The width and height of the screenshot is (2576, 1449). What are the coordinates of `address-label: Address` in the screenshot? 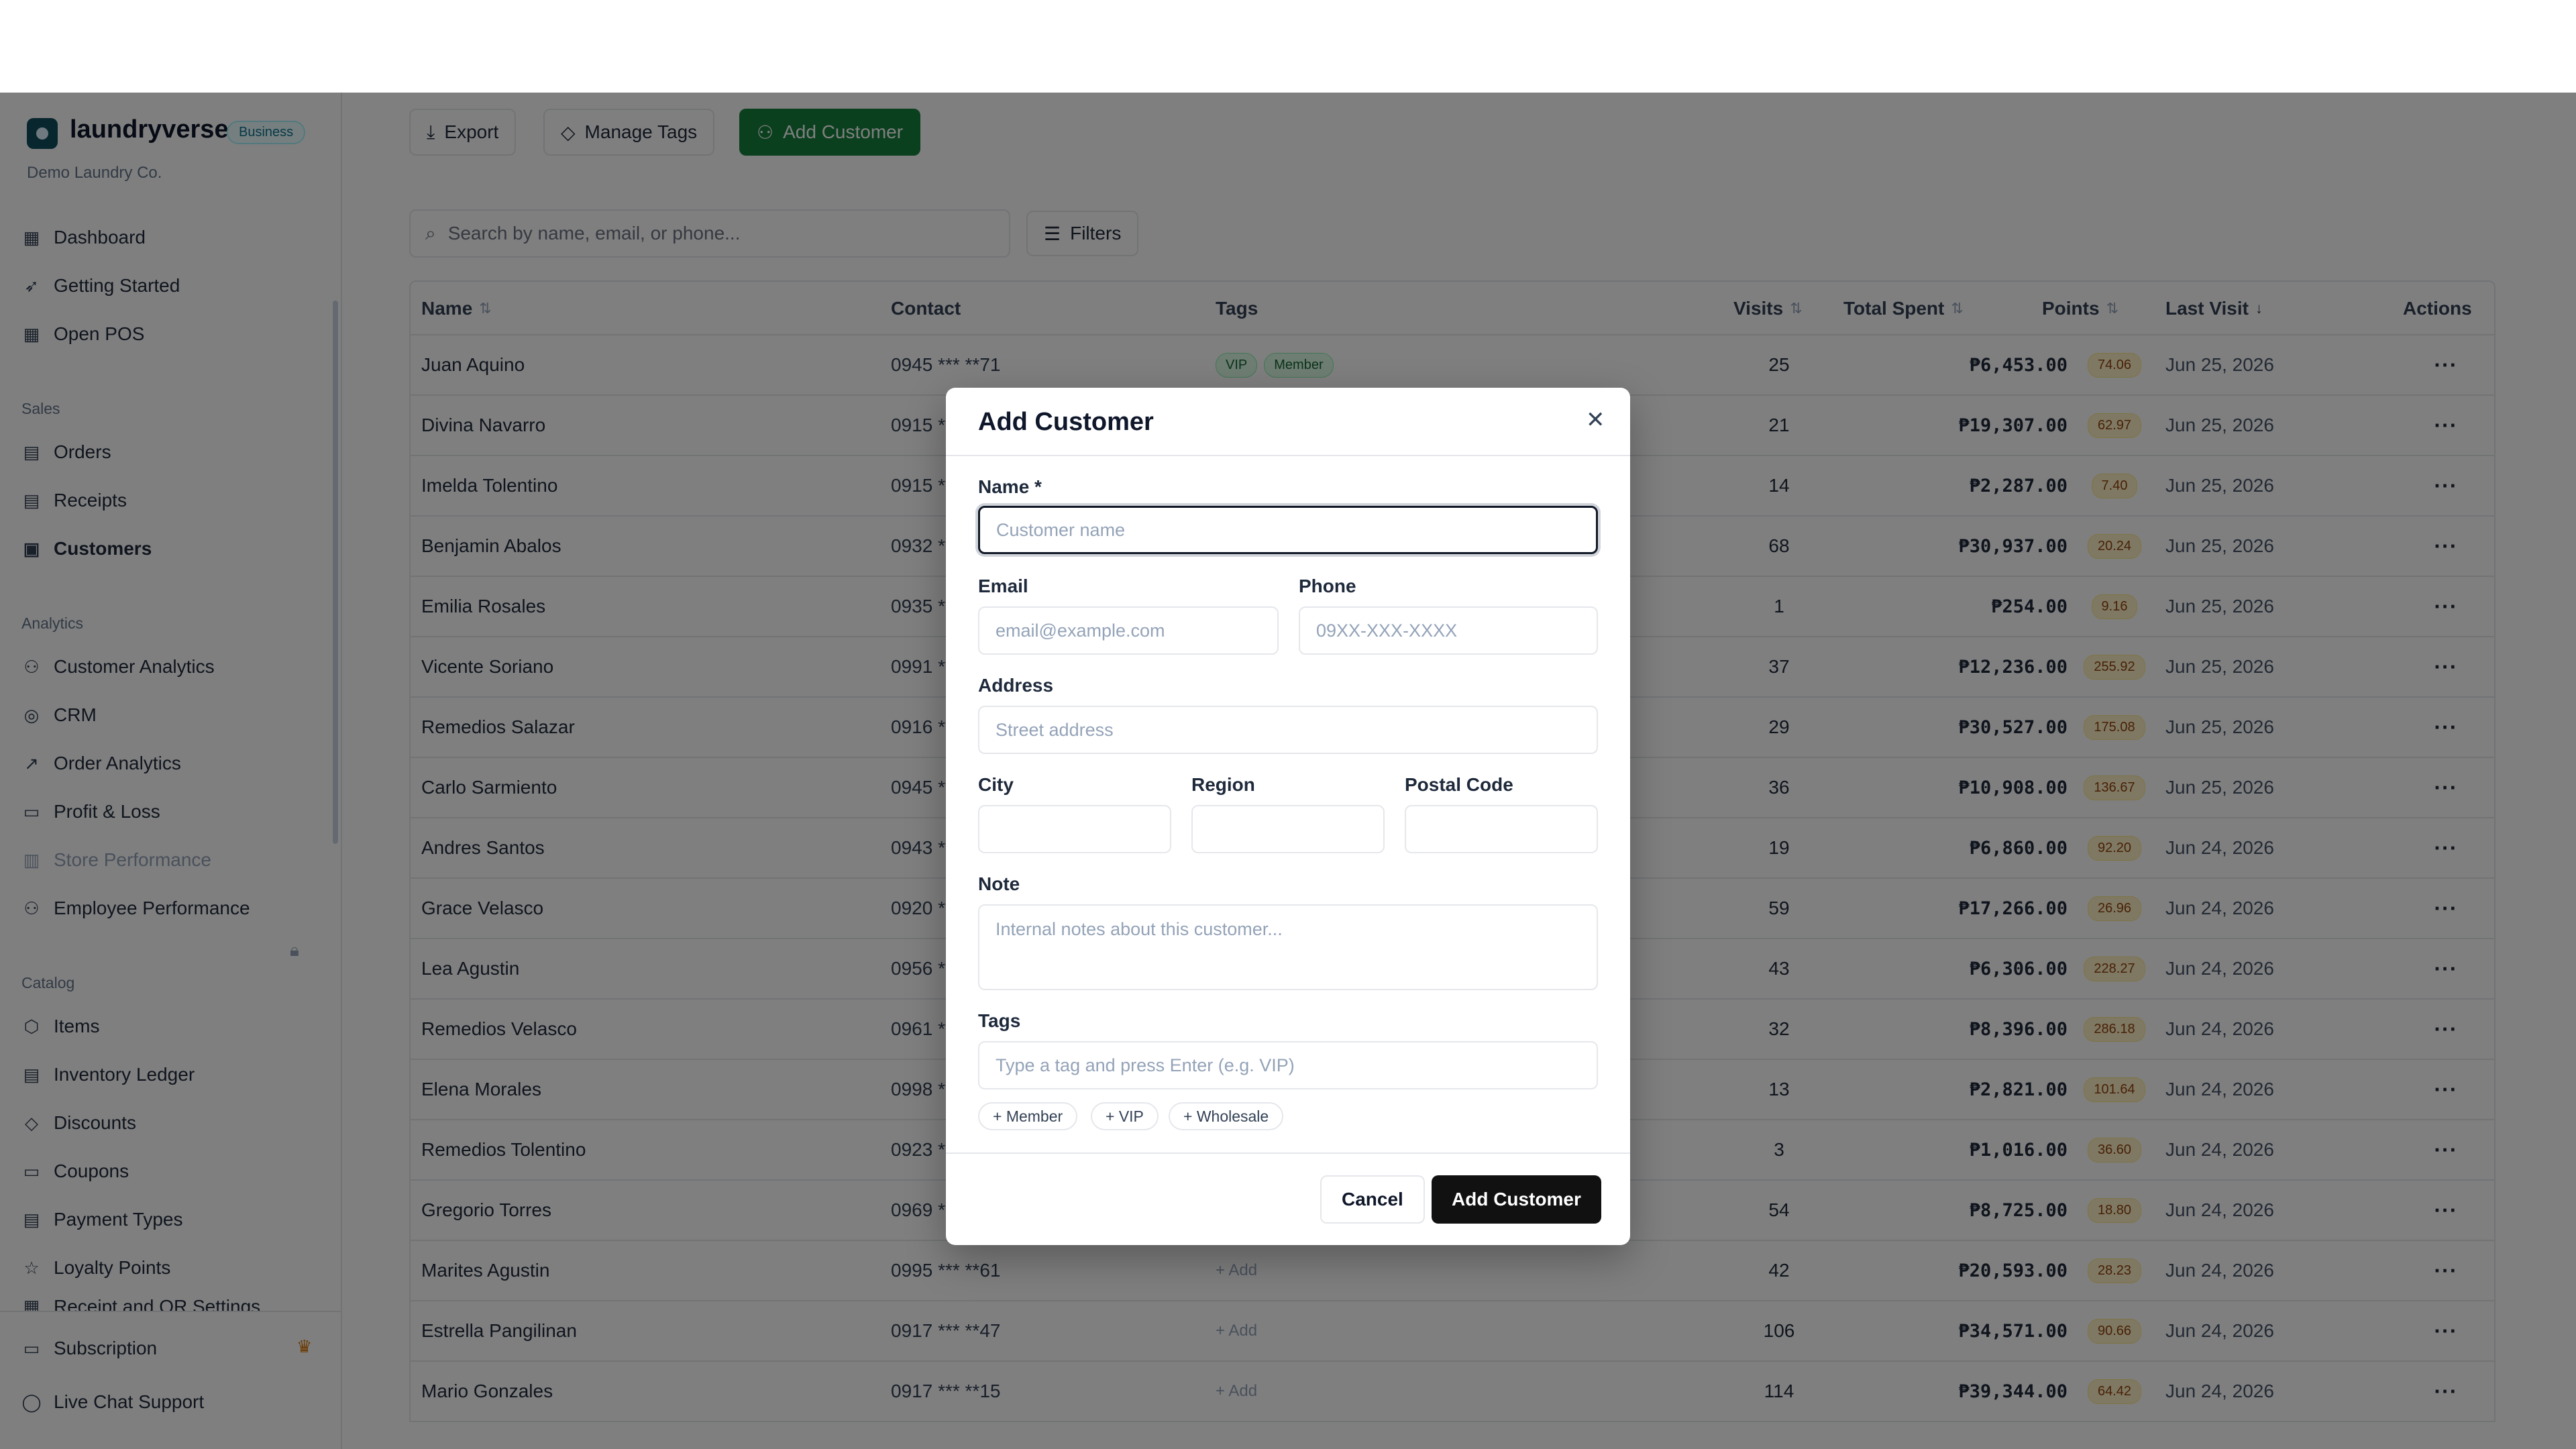 It's located at (1016, 685).